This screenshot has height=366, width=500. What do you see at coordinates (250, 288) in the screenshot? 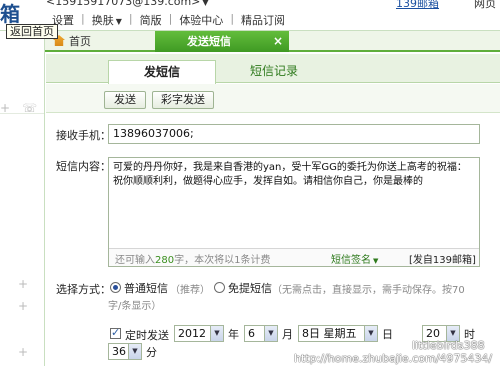
I see `free-sms-label: 免提短信` at bounding box center [250, 288].